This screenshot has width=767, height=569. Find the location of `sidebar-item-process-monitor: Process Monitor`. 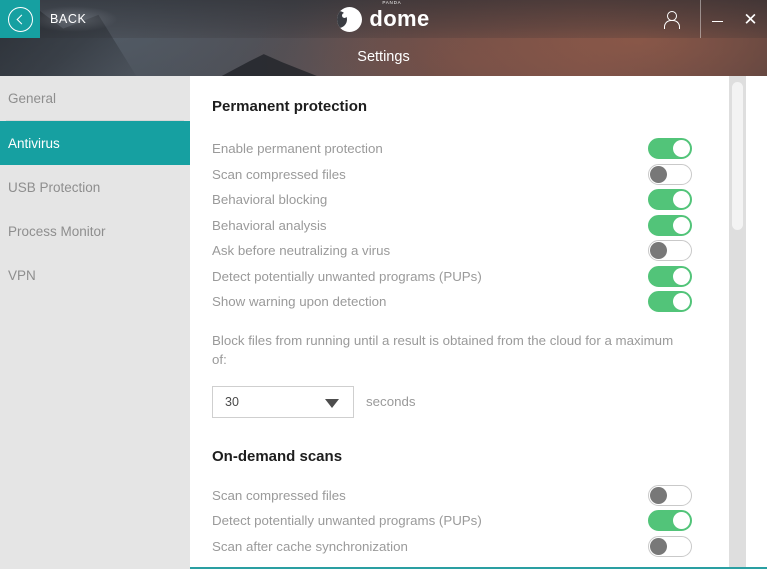

sidebar-item-process-monitor: Process Monitor is located at coordinates (95, 231).